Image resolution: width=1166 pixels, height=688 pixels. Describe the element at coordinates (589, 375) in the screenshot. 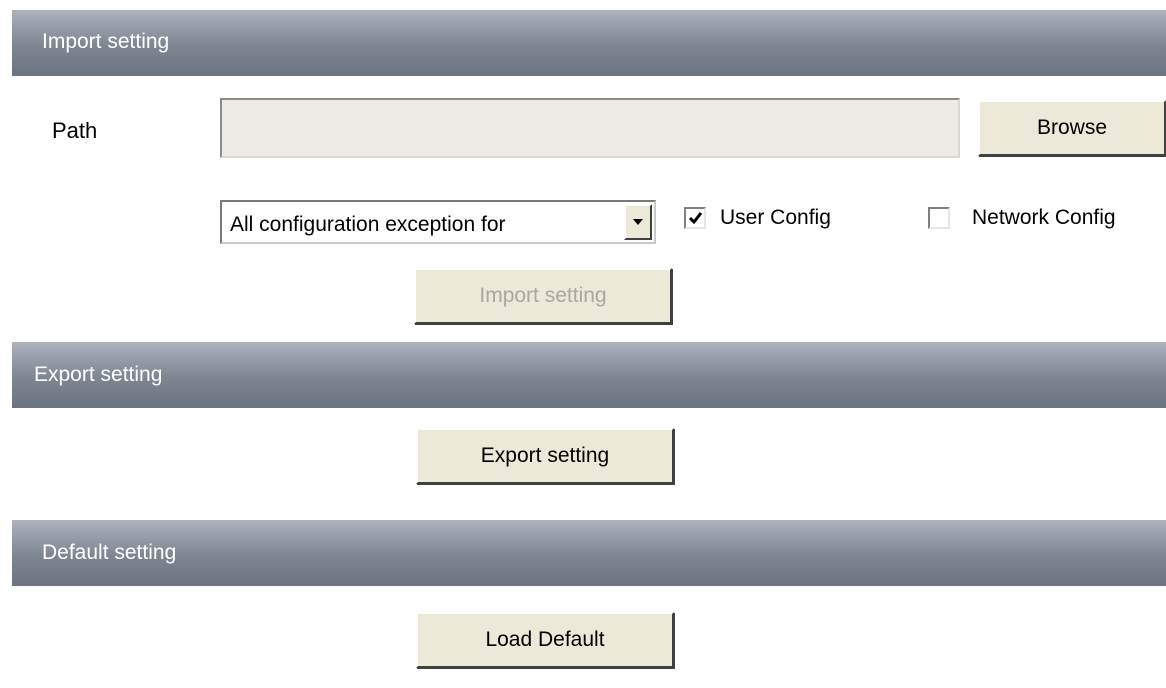

I see `export-section-header: Export setting` at that location.